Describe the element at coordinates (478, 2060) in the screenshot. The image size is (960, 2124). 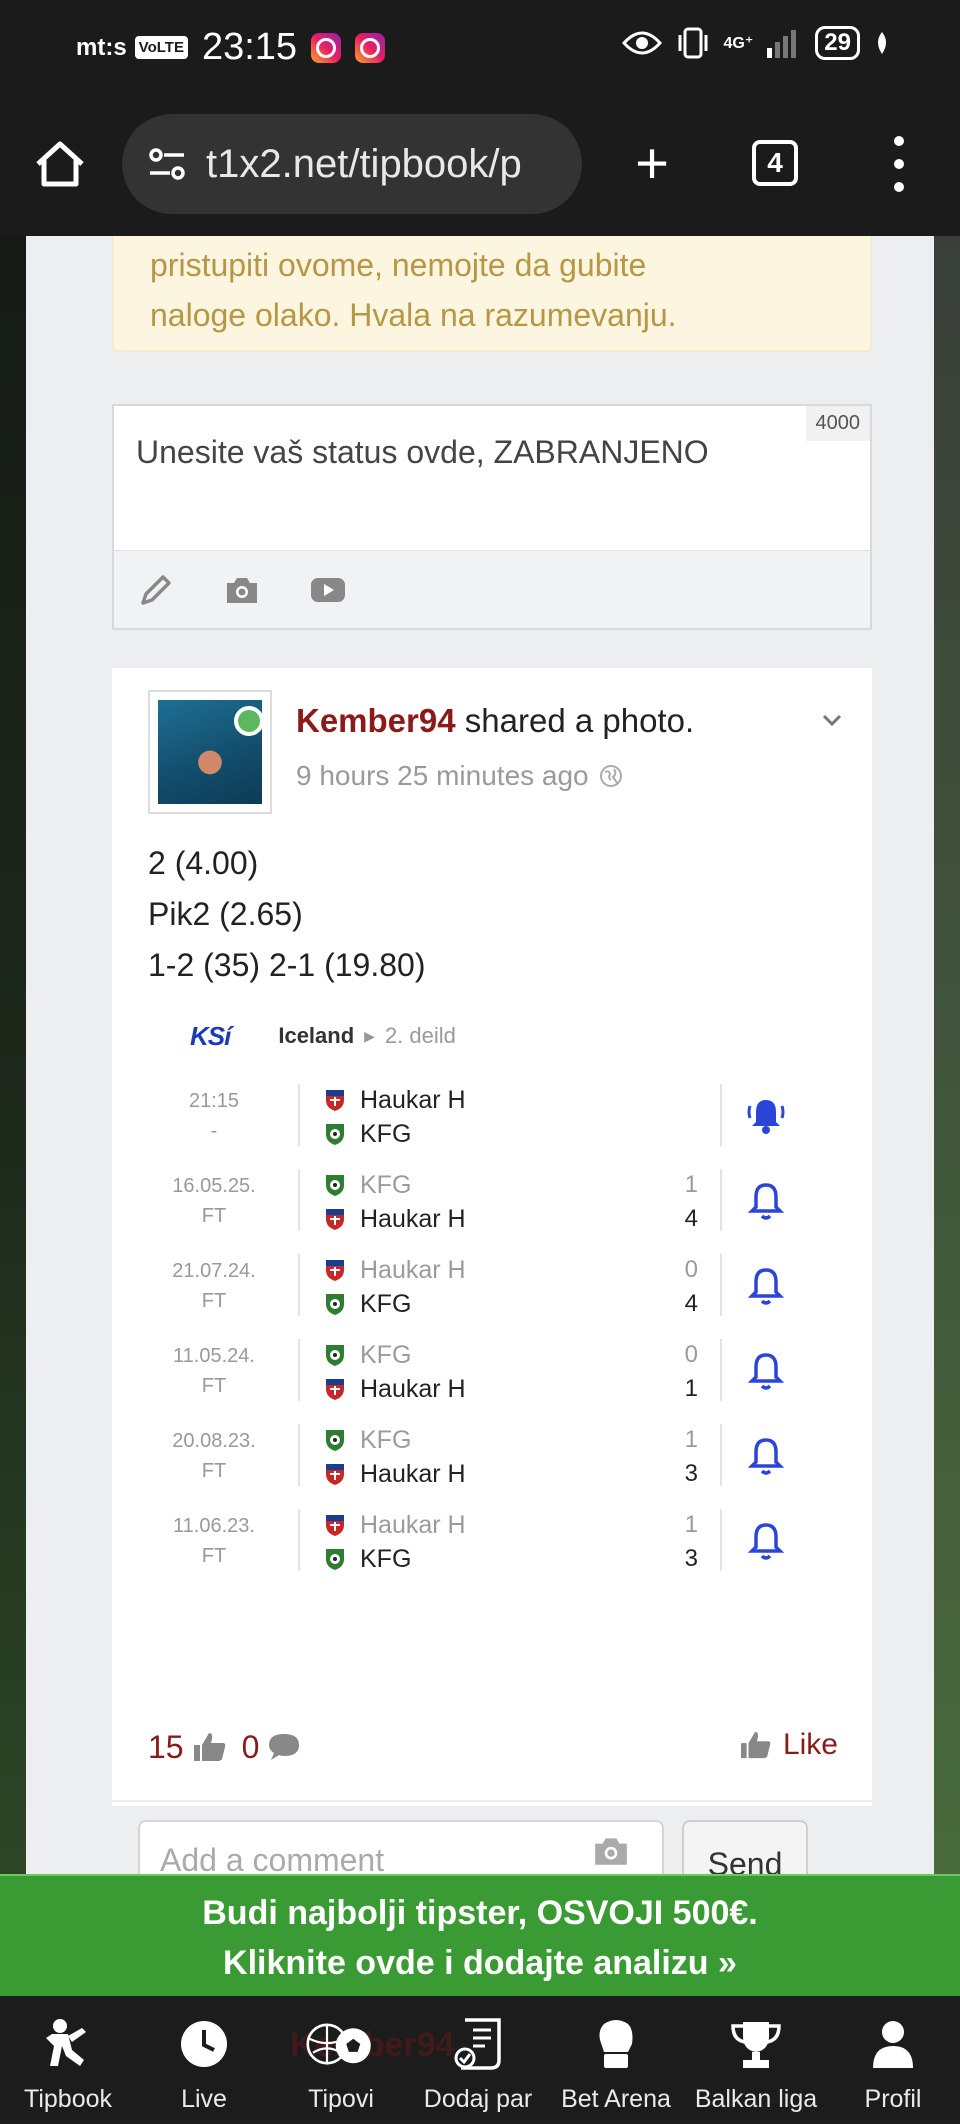
I see `nav-item-dodaj-par: Dodaj par` at that location.